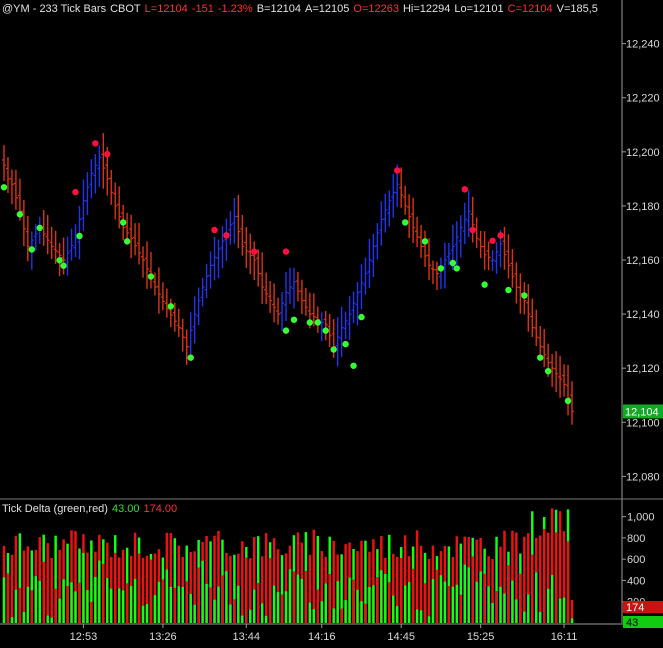 The height and width of the screenshot is (648, 663). I want to click on delta-tick-label: 1,000, so click(641, 518).